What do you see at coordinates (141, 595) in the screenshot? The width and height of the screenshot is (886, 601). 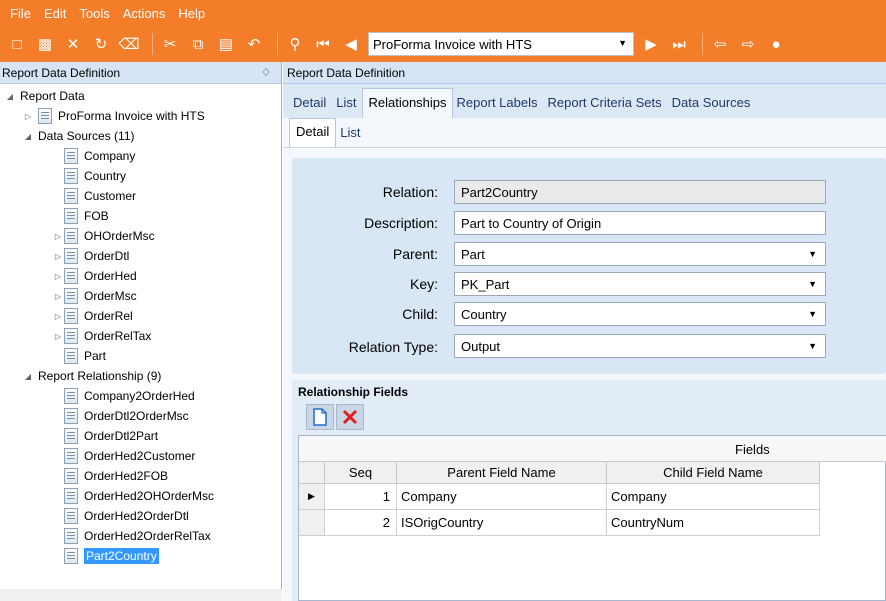 I see `horizontal-scrollbar` at bounding box center [141, 595].